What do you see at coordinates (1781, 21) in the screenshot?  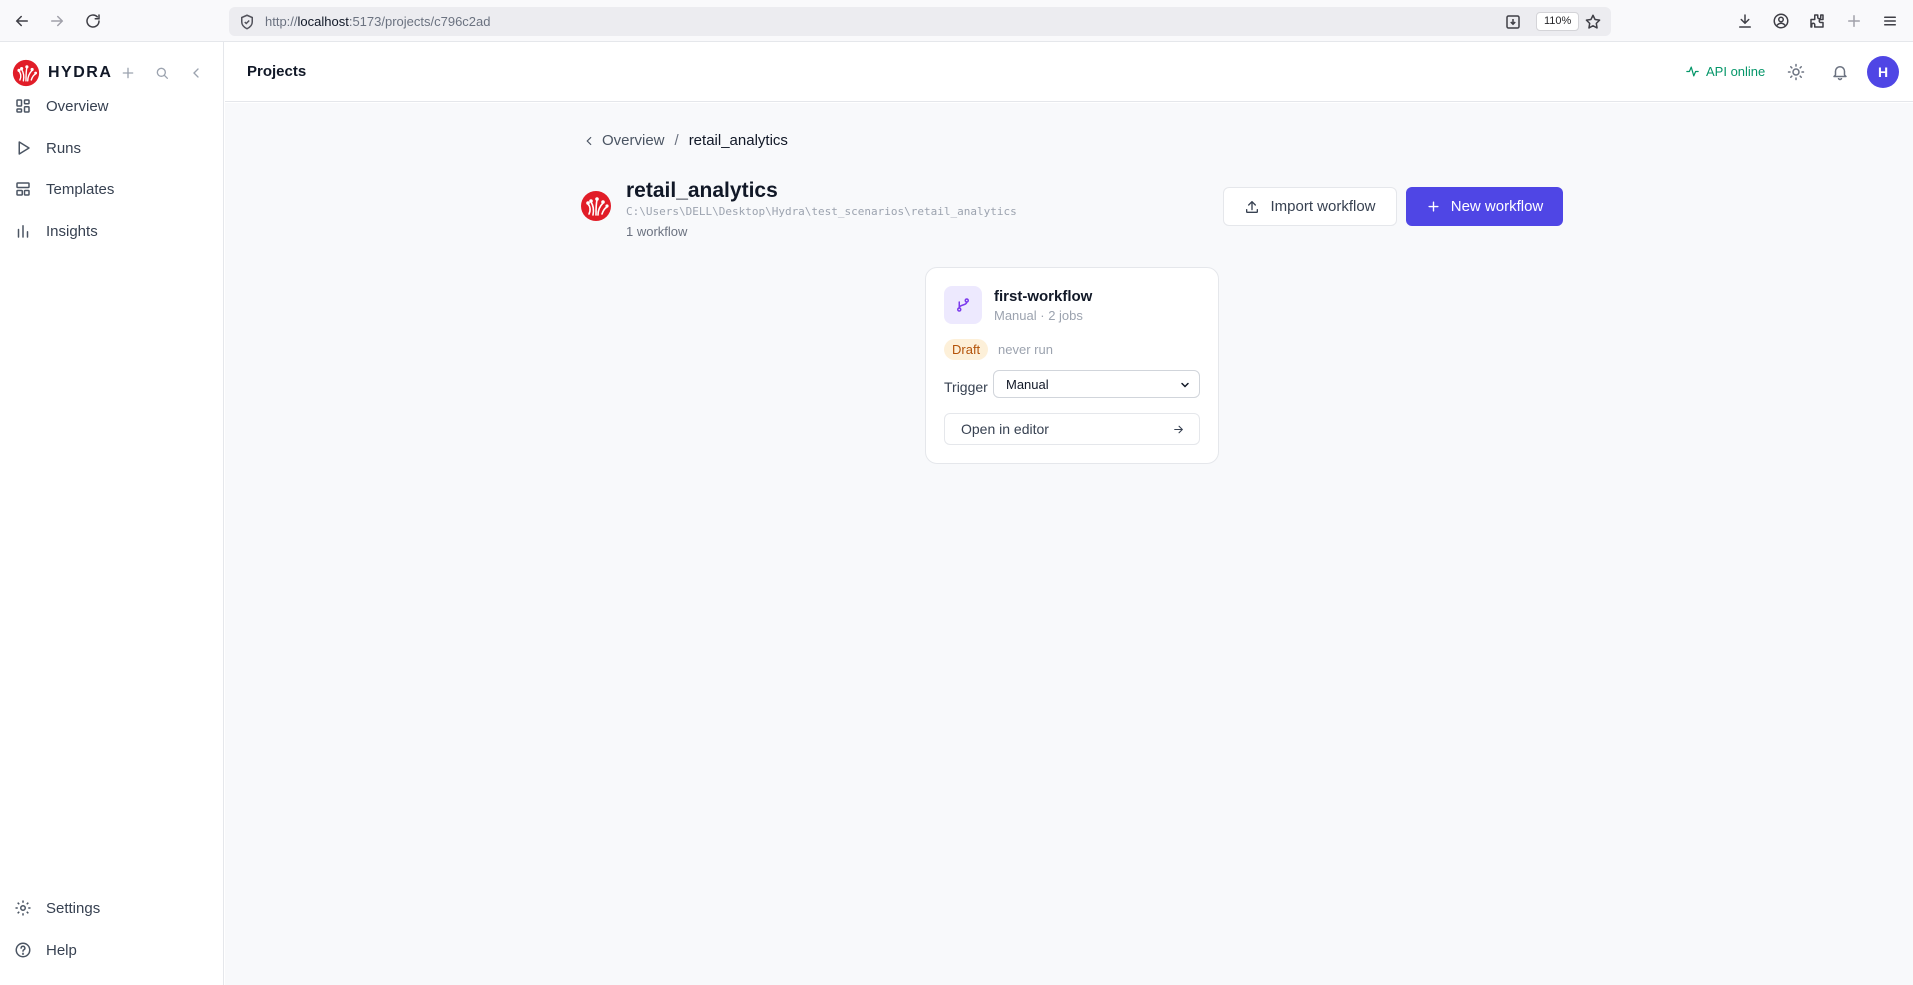 I see `account-icon` at bounding box center [1781, 21].